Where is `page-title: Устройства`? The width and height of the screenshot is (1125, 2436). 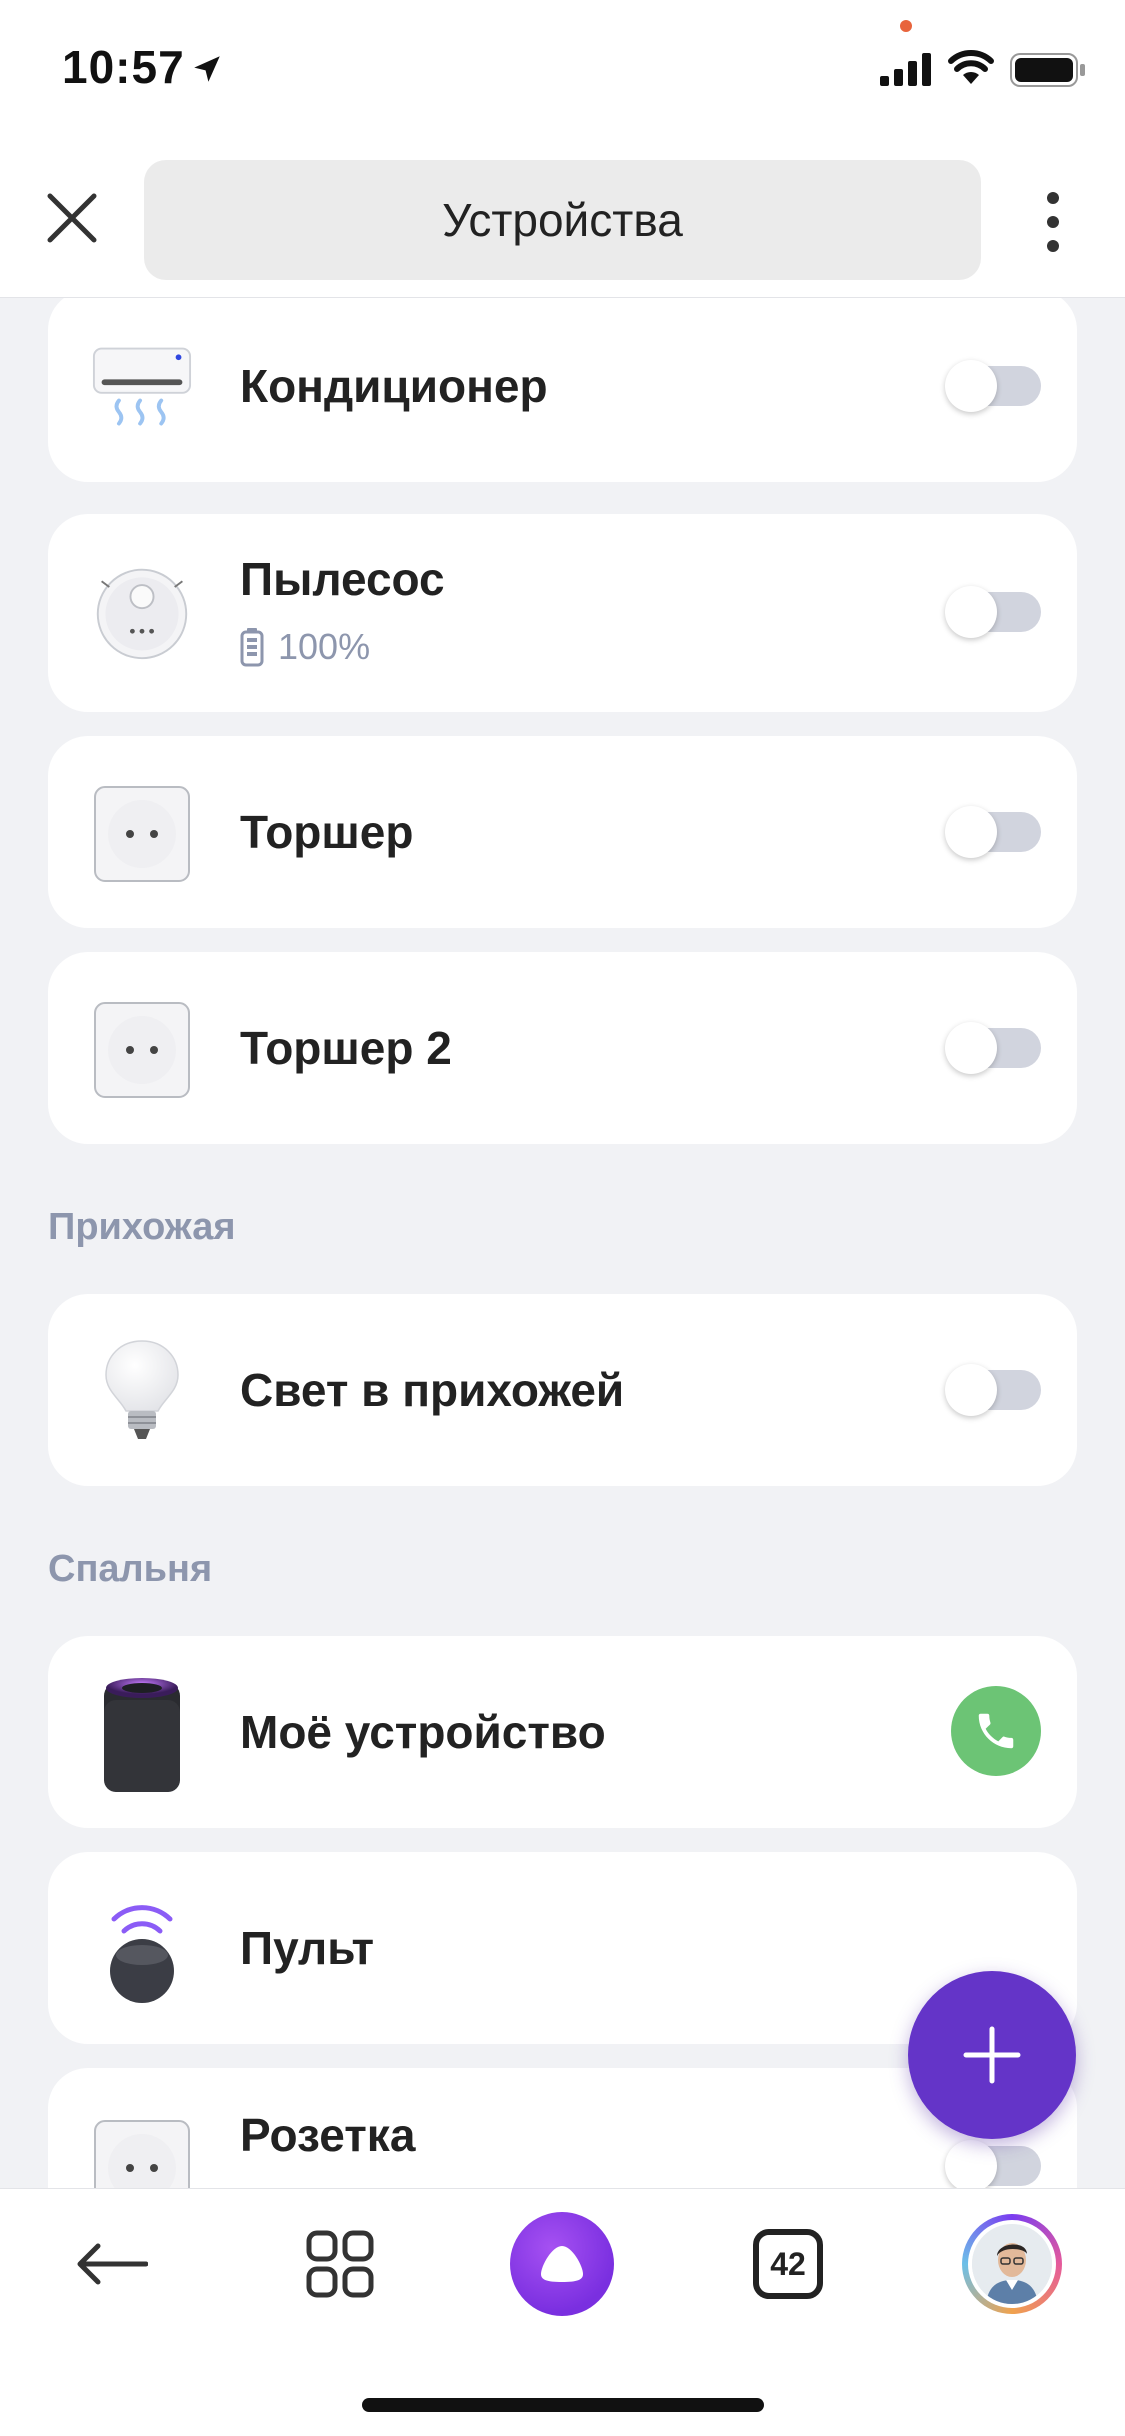 page-title: Устройства is located at coordinates (562, 220).